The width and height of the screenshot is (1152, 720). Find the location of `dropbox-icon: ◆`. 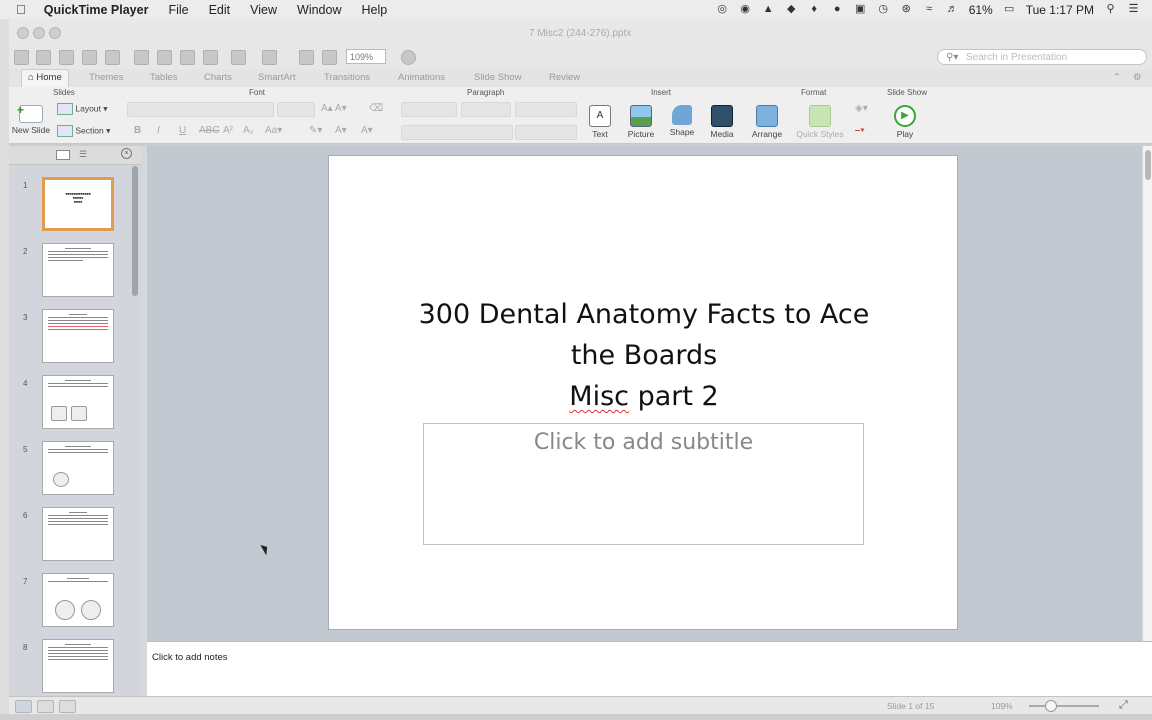

dropbox-icon: ◆ is located at coordinates (791, 9).